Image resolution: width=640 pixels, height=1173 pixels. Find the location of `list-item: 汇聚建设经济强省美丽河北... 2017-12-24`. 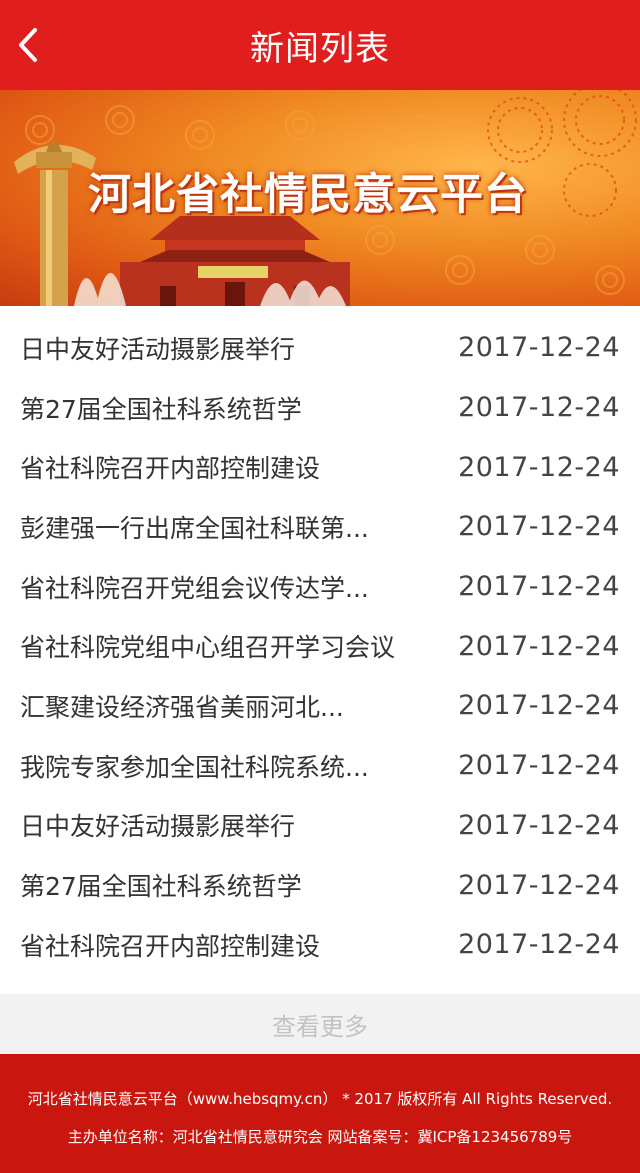

list-item: 汇聚建设经济强省美丽河北... 2017-12-24 is located at coordinates (320, 706).